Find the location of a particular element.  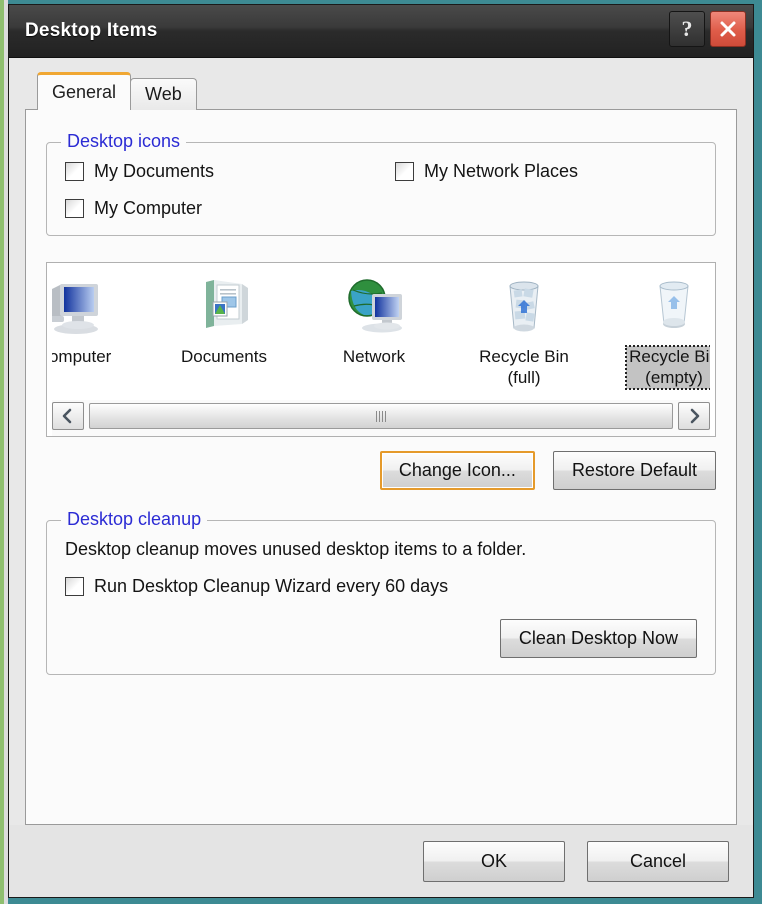

scrollbar-track is located at coordinates (381, 416).